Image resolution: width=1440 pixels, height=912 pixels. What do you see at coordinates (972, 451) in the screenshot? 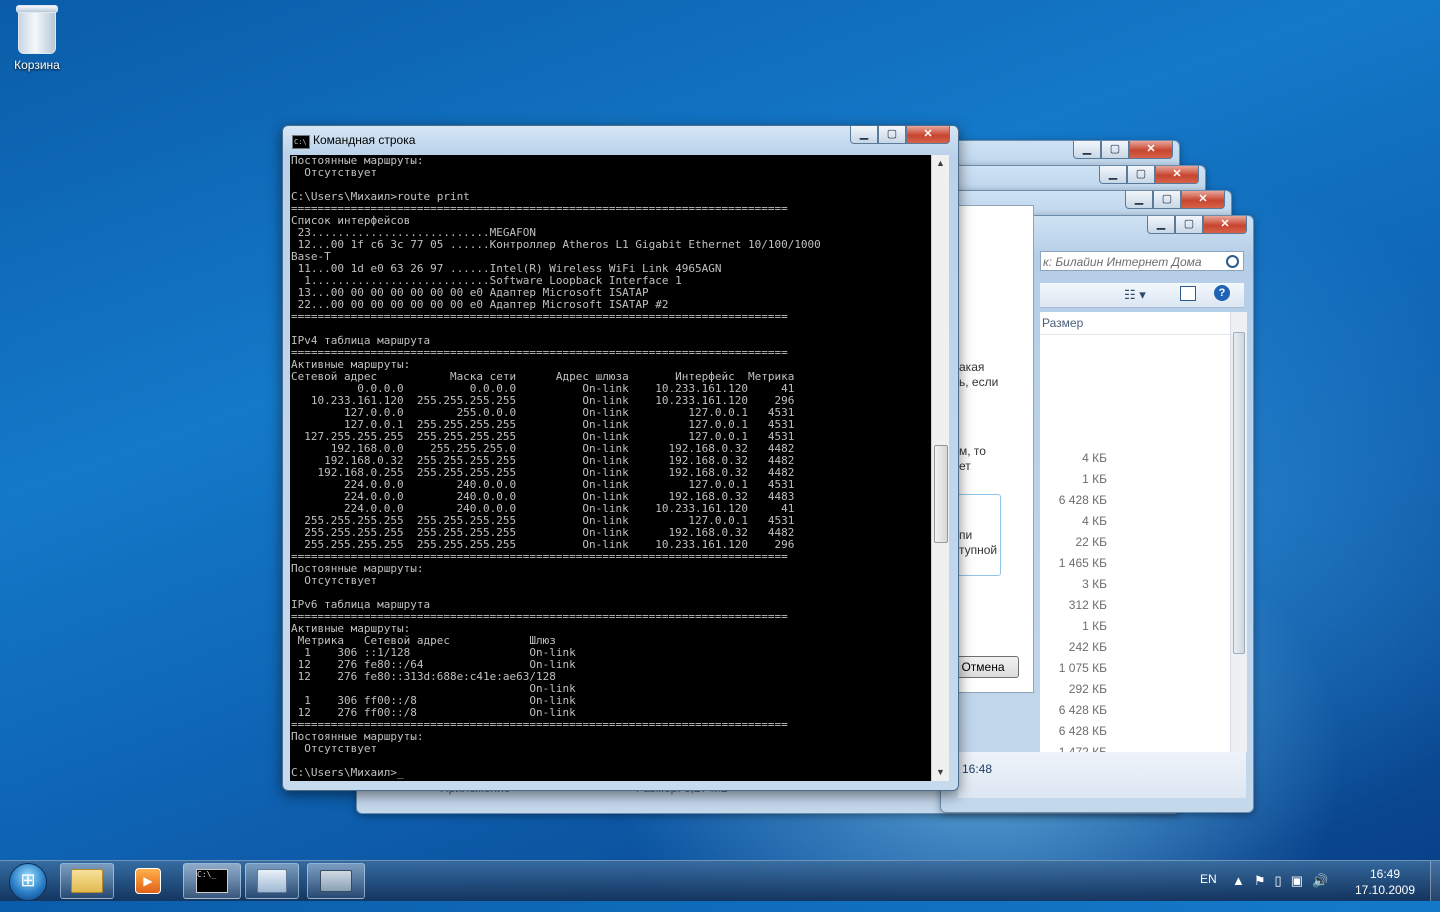
I see `dialog-text: м, то` at bounding box center [972, 451].